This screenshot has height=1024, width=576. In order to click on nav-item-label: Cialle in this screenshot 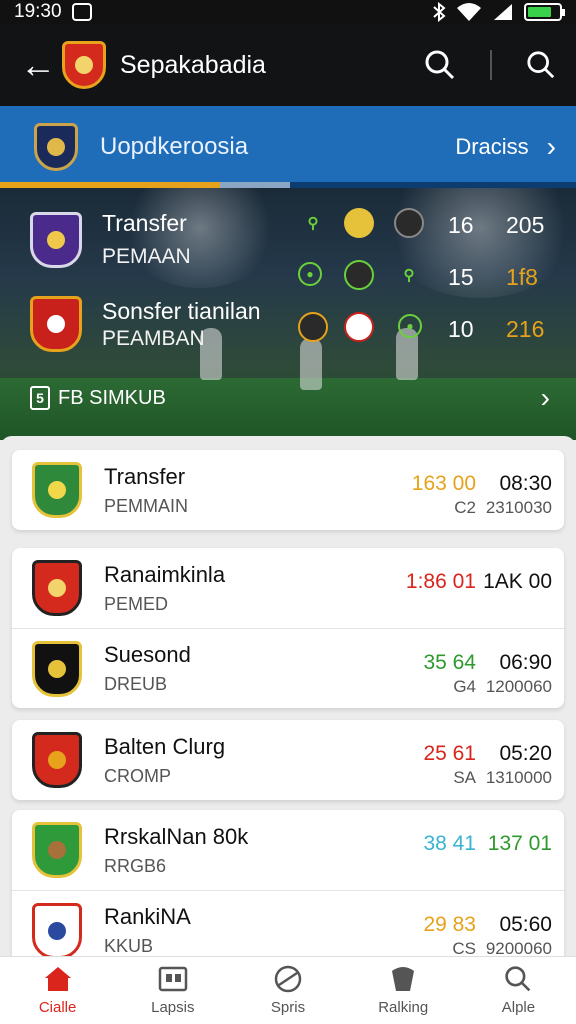, I will do `click(57, 1007)`.